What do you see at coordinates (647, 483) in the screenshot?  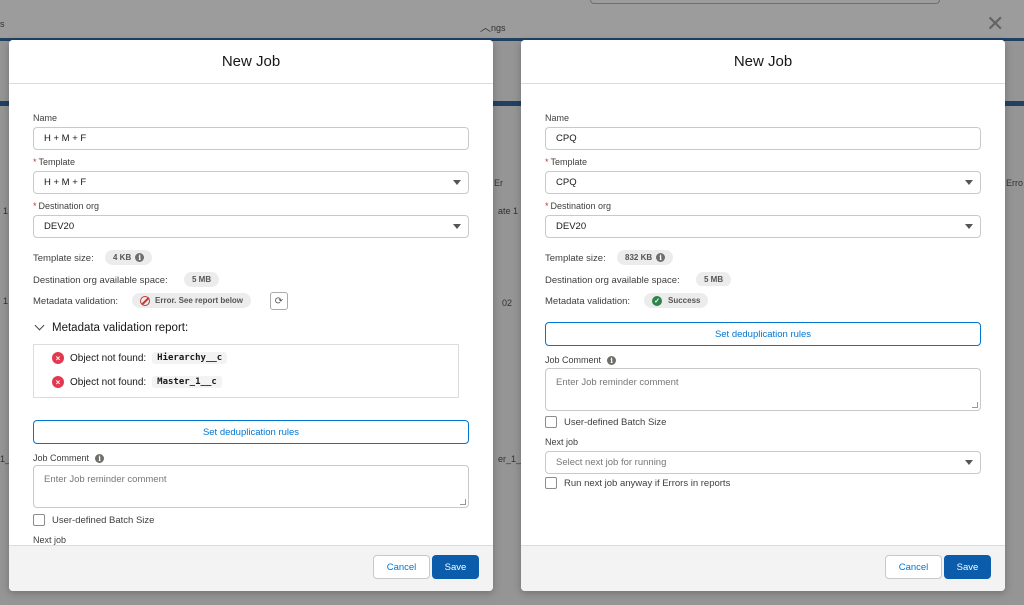 I see `run-anyway-label: Run next job anyway if Errors in reports` at bounding box center [647, 483].